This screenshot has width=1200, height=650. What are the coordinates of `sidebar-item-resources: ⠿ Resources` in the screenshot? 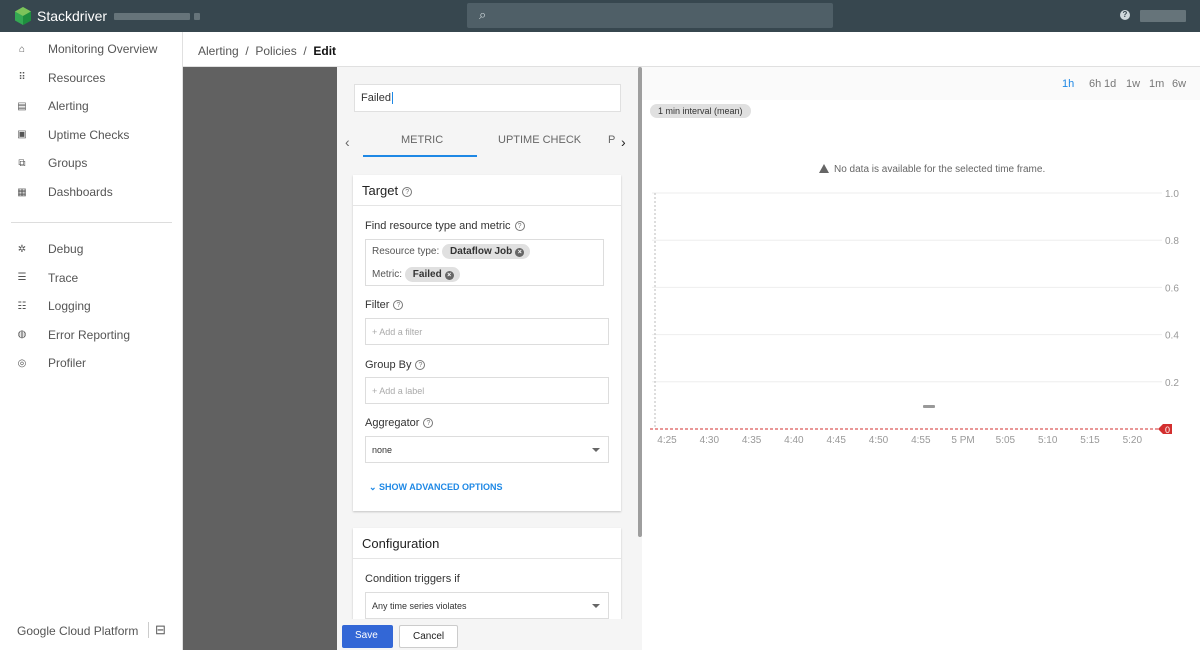 It's located at (91, 78).